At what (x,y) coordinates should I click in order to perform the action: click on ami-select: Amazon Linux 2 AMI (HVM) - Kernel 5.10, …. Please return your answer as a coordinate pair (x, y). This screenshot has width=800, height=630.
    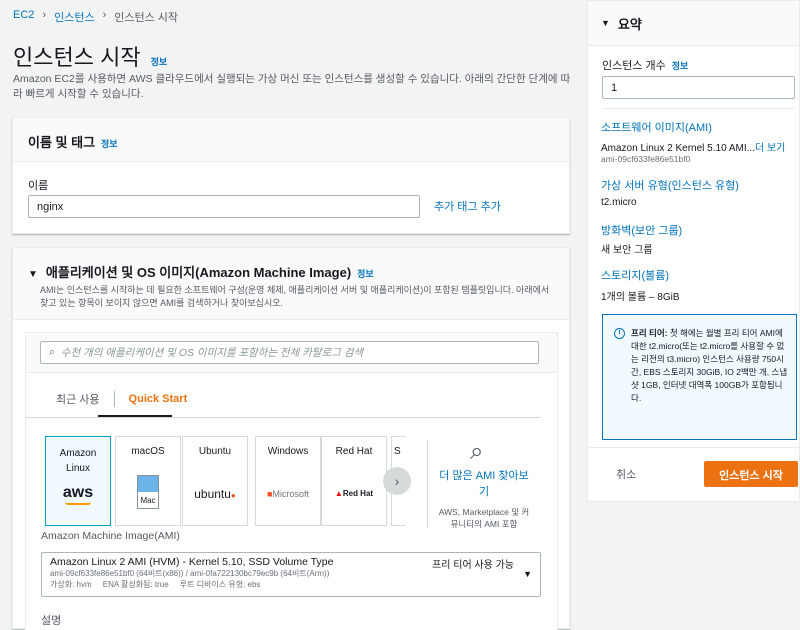
    Looking at the image, I should click on (291, 574).